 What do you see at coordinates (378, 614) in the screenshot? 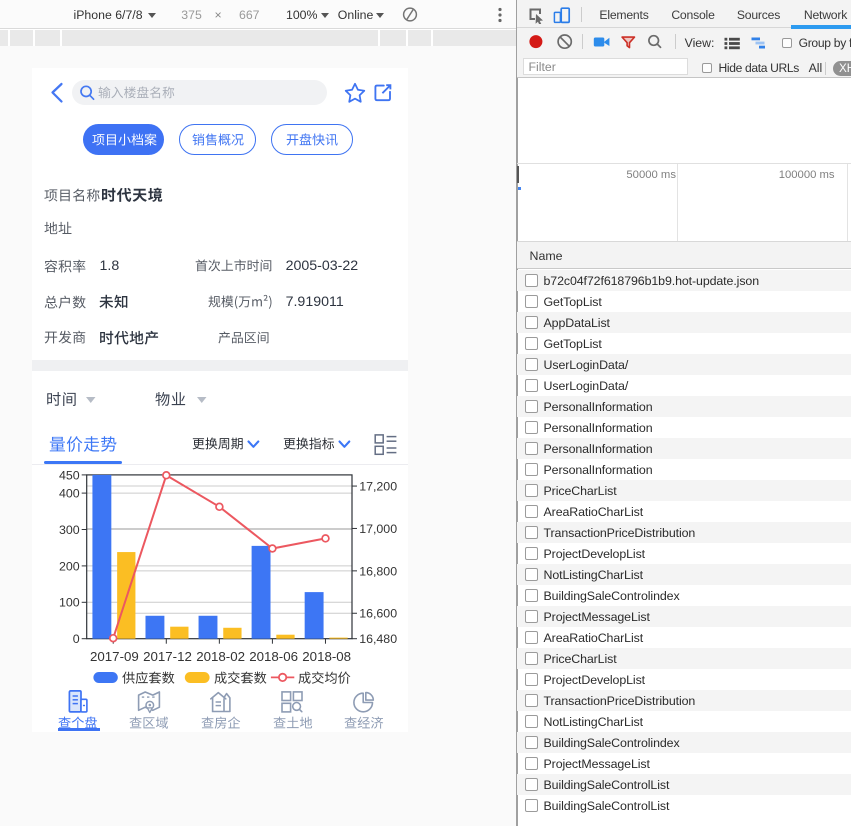
I see `svg-text: 16,600` at bounding box center [378, 614].